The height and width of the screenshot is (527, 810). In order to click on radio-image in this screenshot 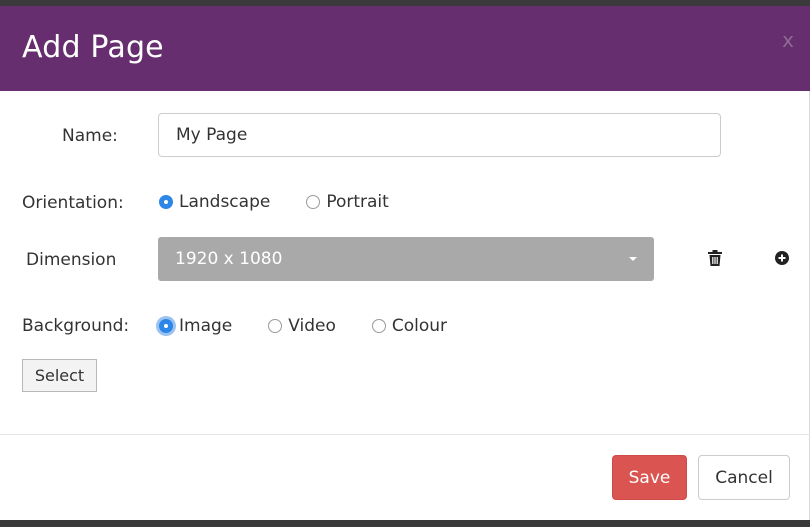, I will do `click(166, 326)`.